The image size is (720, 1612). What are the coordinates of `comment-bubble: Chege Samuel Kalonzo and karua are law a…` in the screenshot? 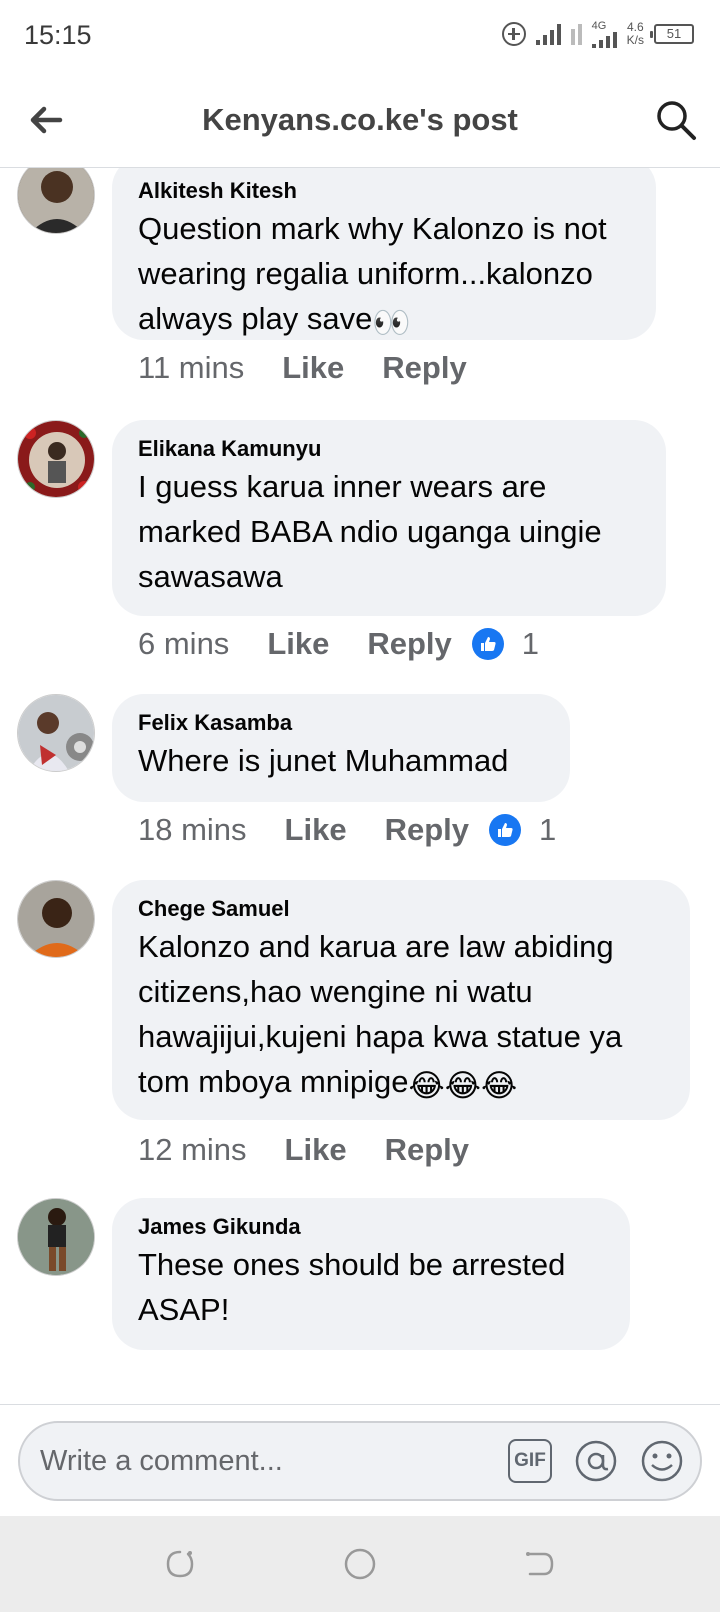 It's located at (401, 1000).